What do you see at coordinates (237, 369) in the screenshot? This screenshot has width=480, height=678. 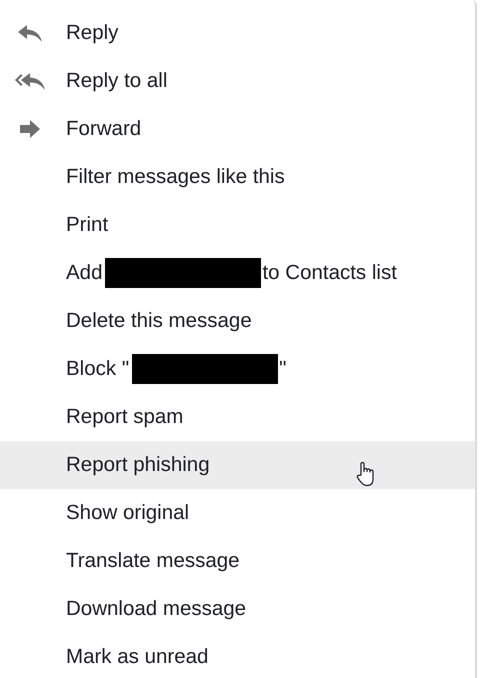 I see `menu-item: Block " "` at bounding box center [237, 369].